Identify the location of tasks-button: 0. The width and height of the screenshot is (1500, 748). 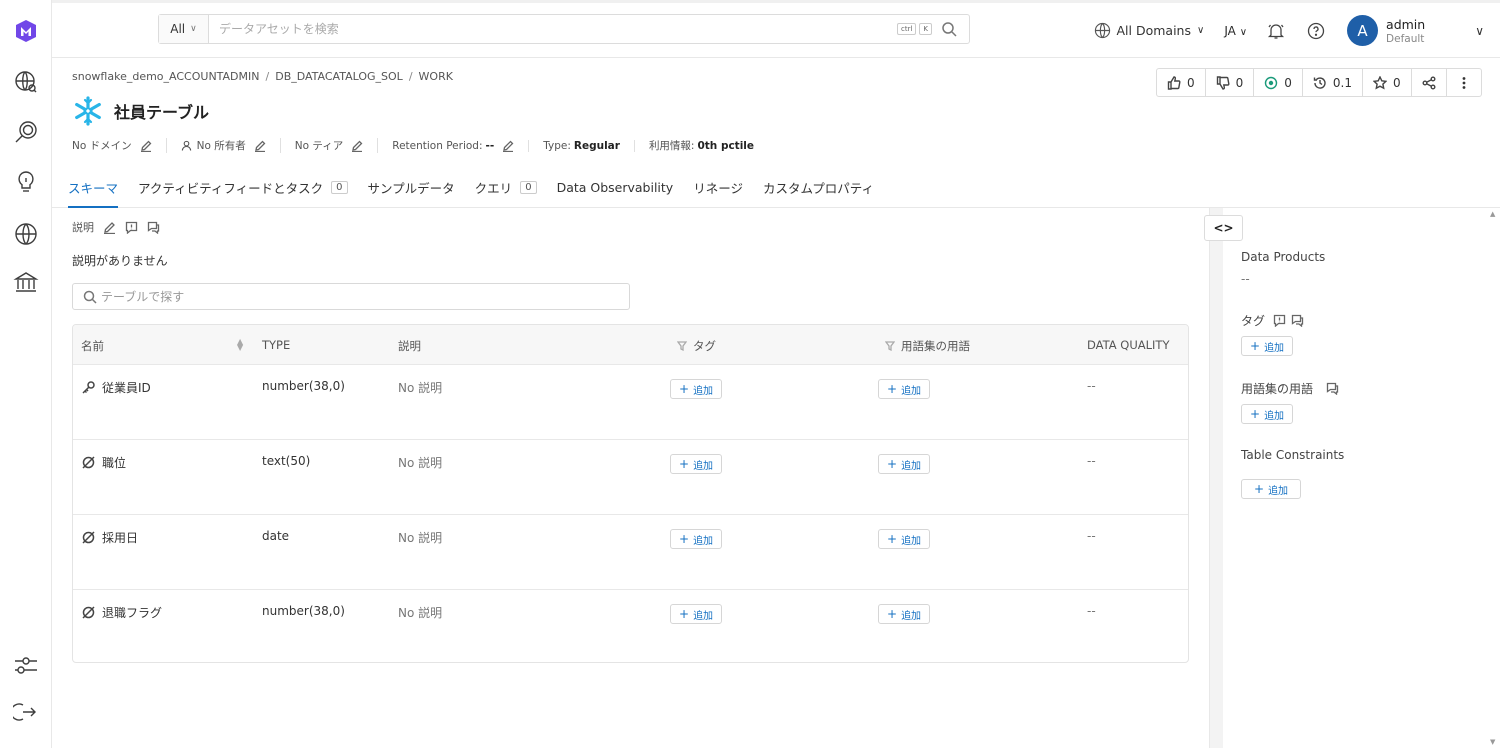
(1278, 82).